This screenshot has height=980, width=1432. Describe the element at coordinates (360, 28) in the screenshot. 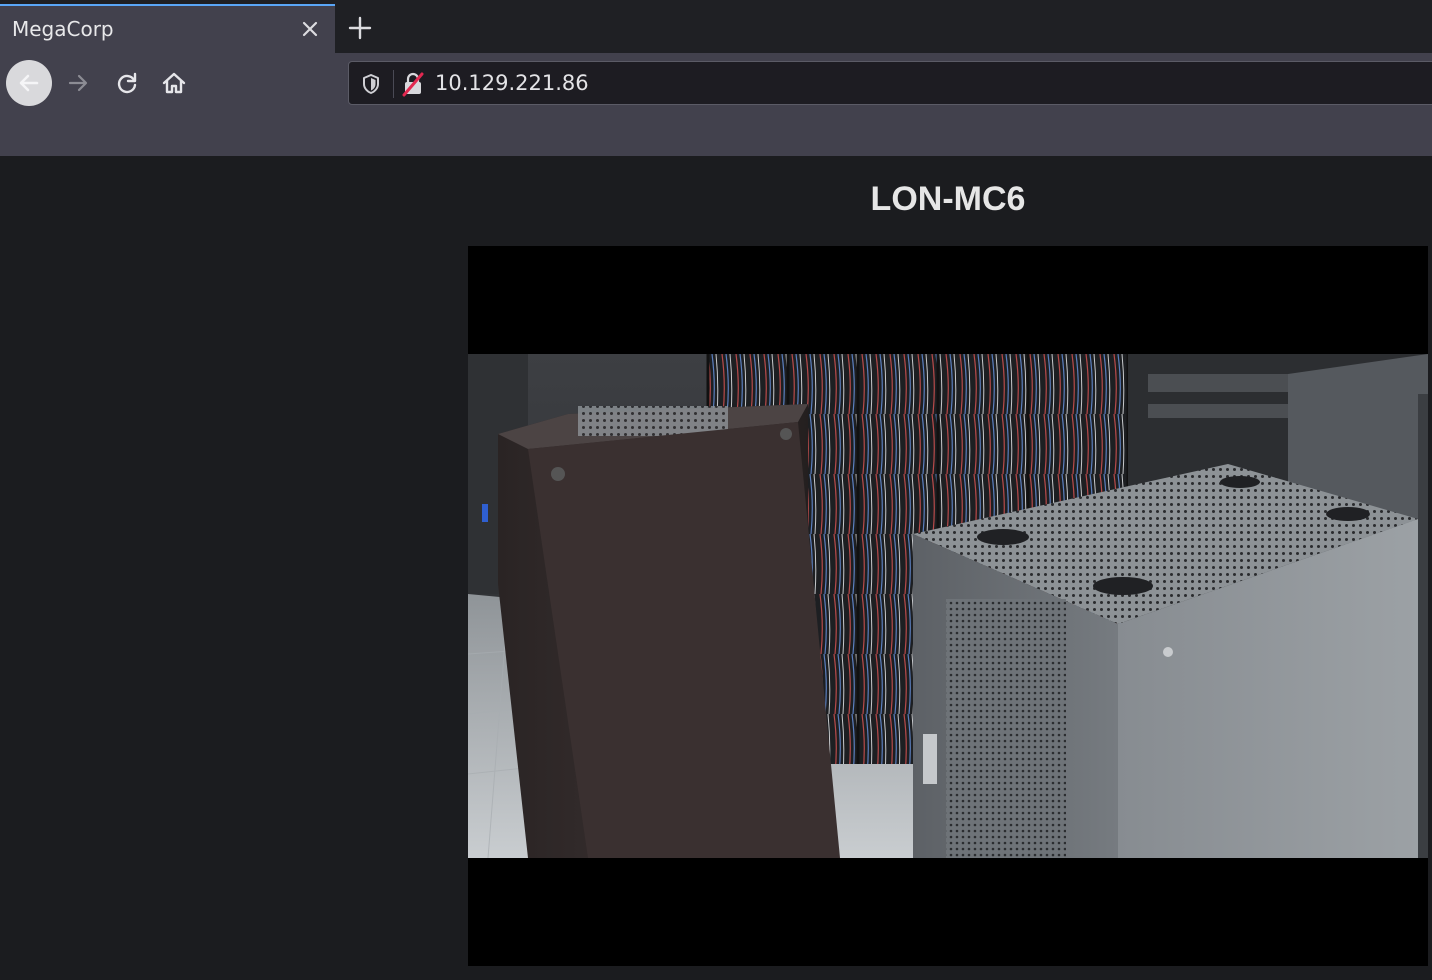

I see `plus-icon` at that location.